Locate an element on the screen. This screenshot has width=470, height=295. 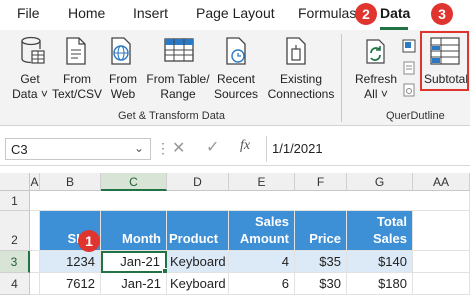
cell-f4: $30 is located at coordinates (321, 284).